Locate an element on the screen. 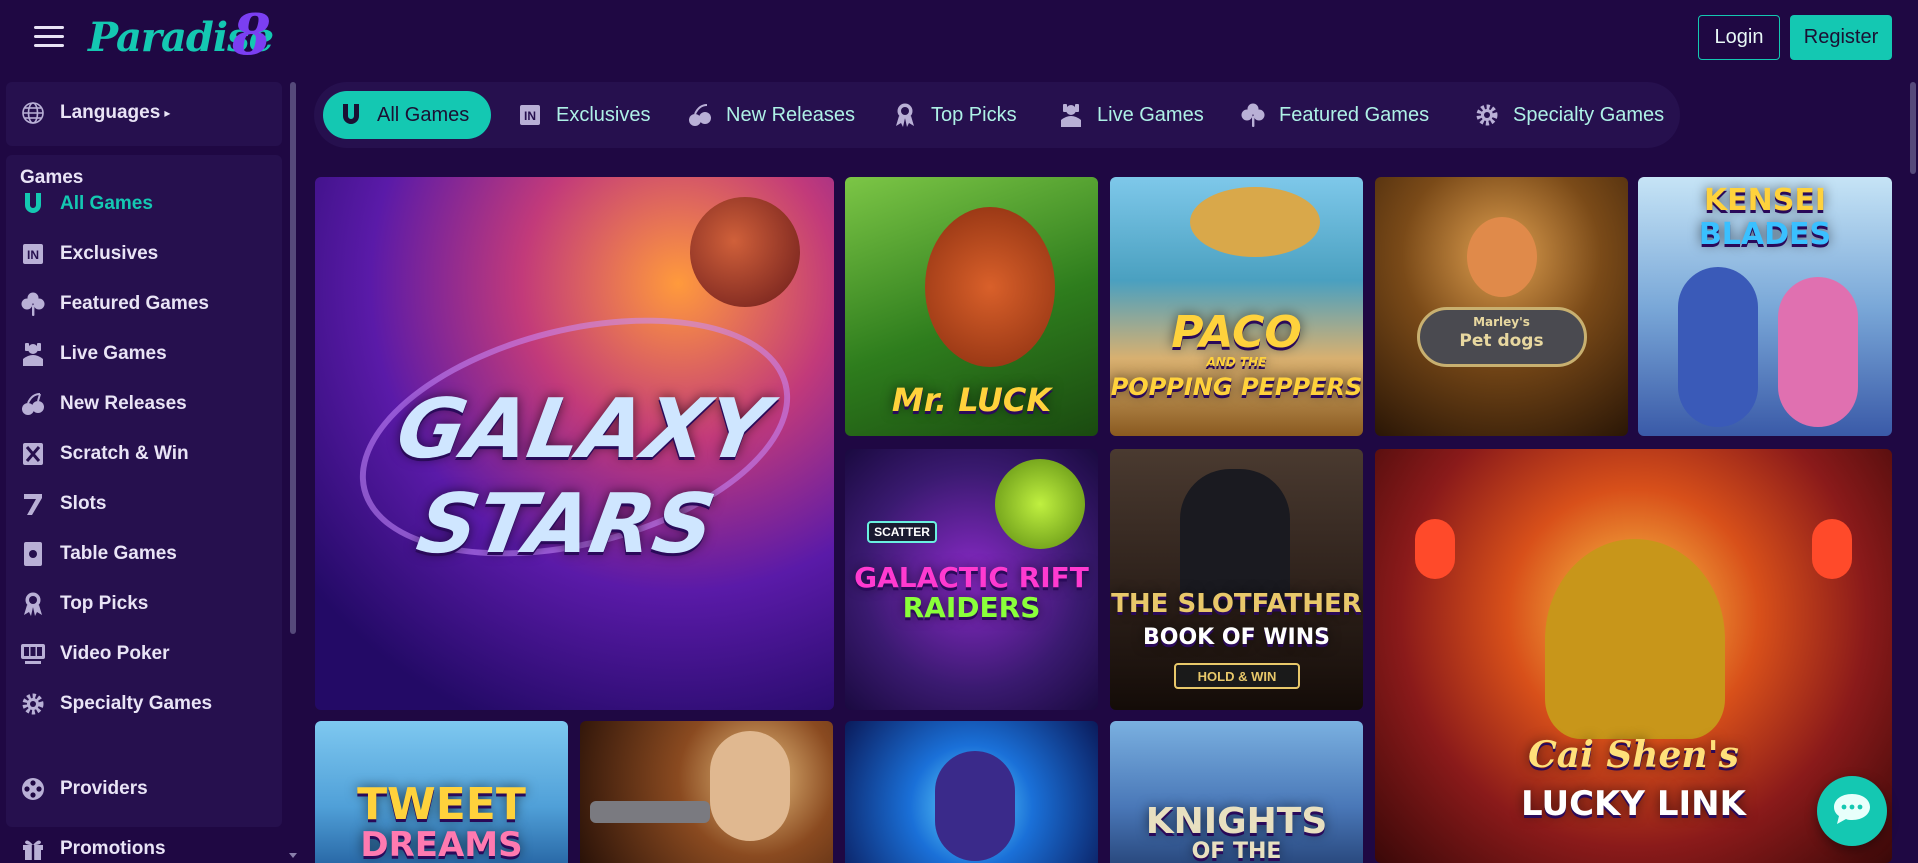 This screenshot has height=863, width=1918. game-tile-marleys-pet-dogs: Marley's Pet dogs is located at coordinates (1501, 306).